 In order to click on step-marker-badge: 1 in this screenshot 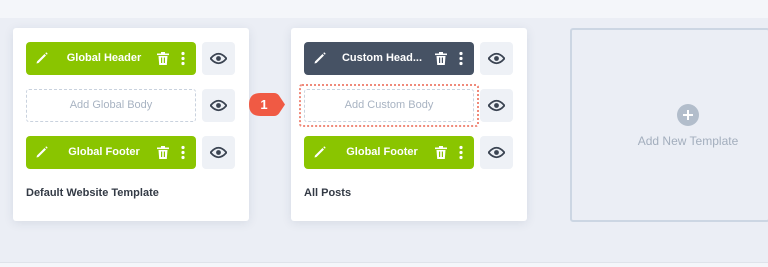, I will do `click(267, 104)`.